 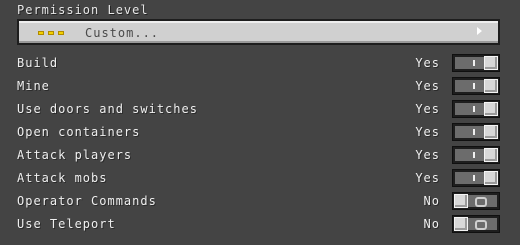 What do you see at coordinates (107, 109) in the screenshot?
I see `permission-label: Use doors and switches` at bounding box center [107, 109].